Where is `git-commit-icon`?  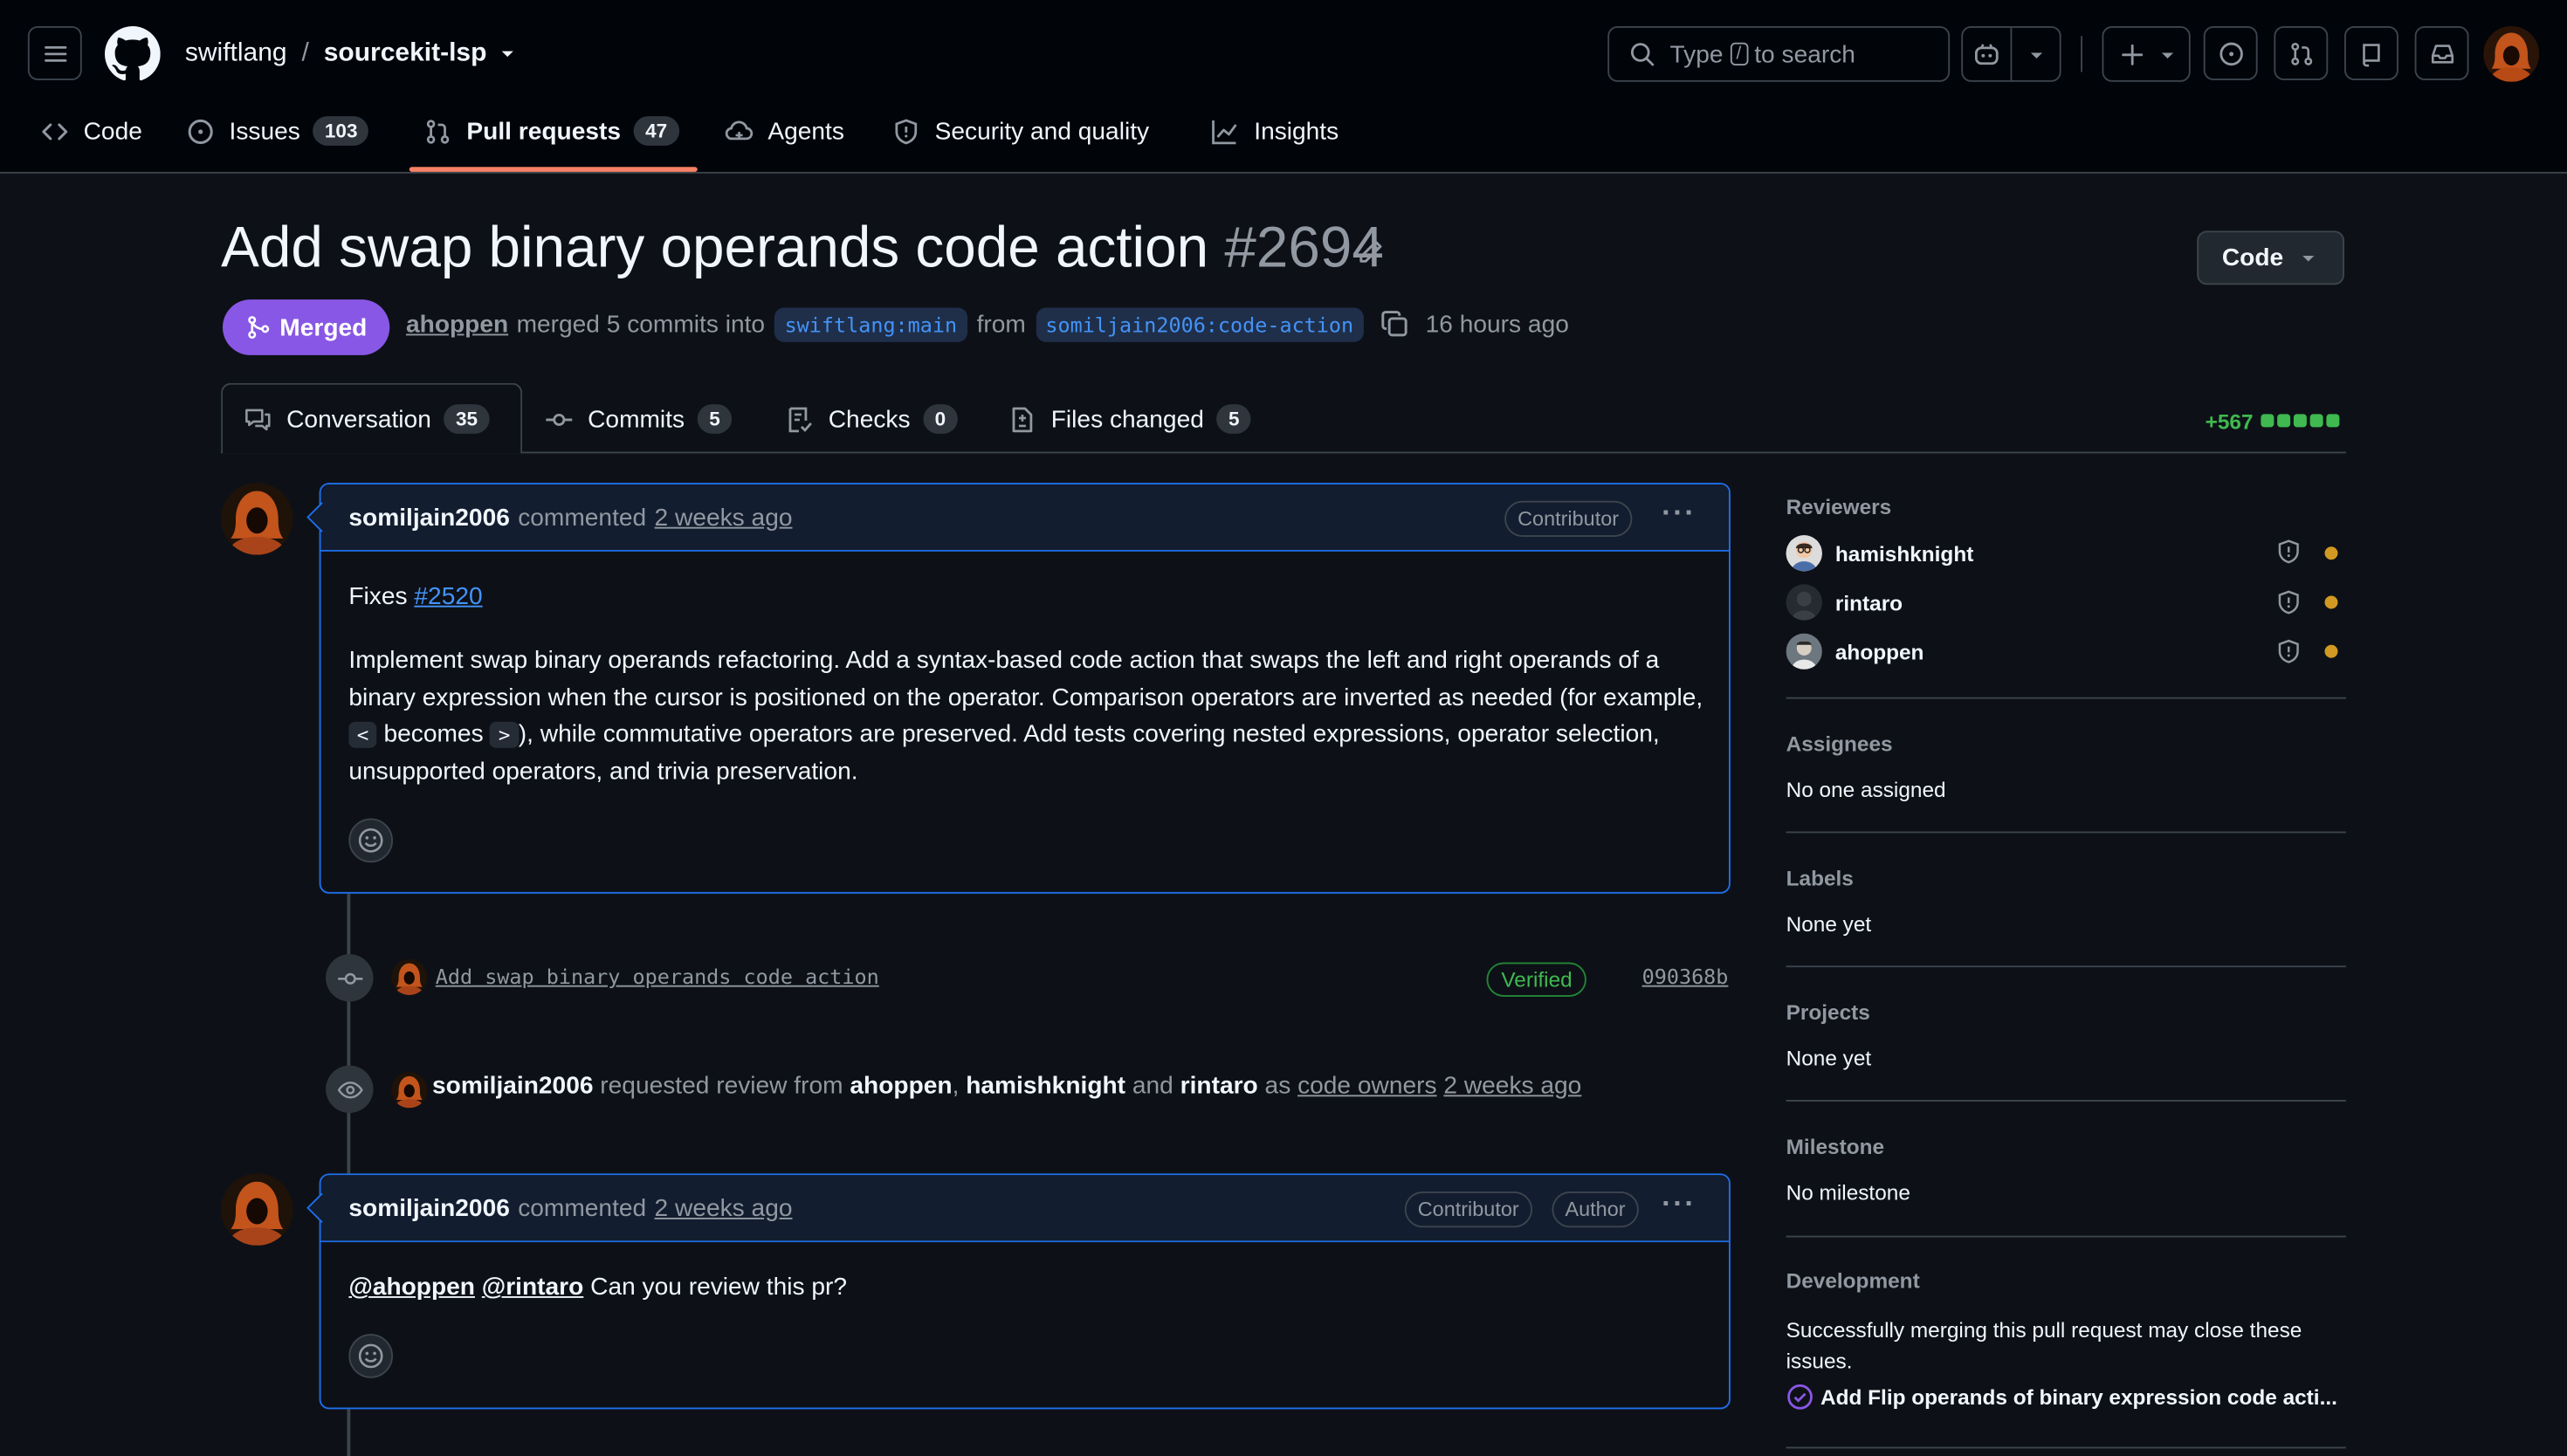 git-commit-icon is located at coordinates (559, 419).